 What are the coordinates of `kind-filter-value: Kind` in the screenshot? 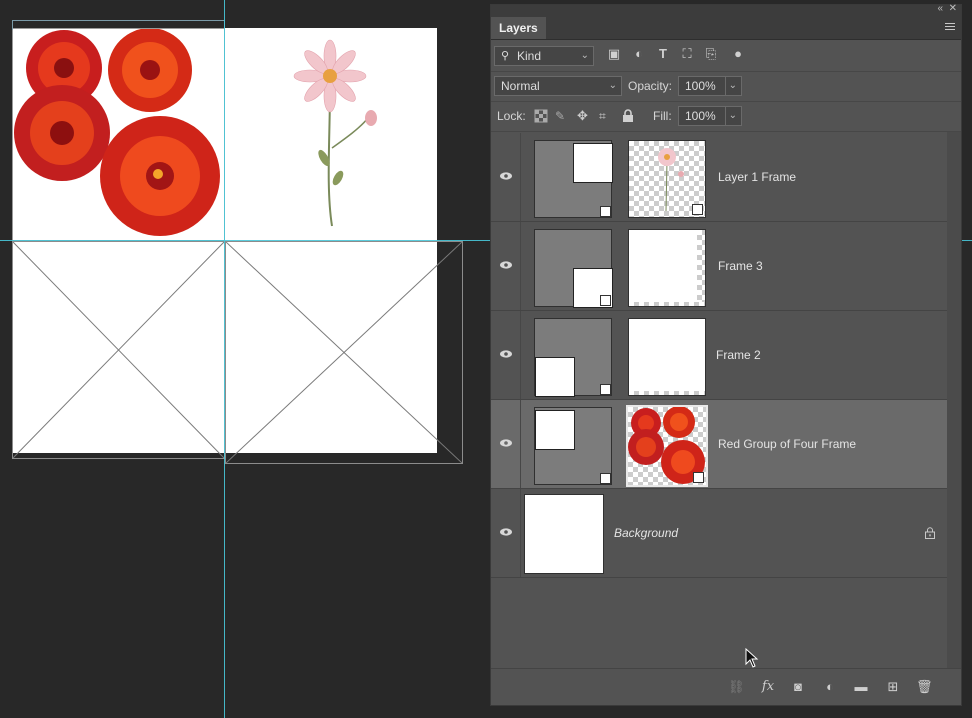 It's located at (529, 56).